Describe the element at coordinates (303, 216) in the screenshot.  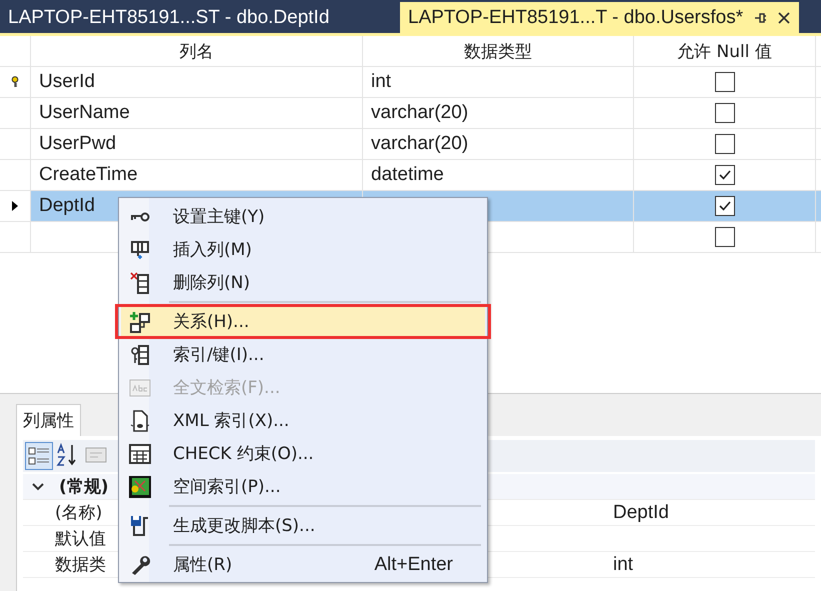
I see `menu-item: 设置主键(Y)` at that location.